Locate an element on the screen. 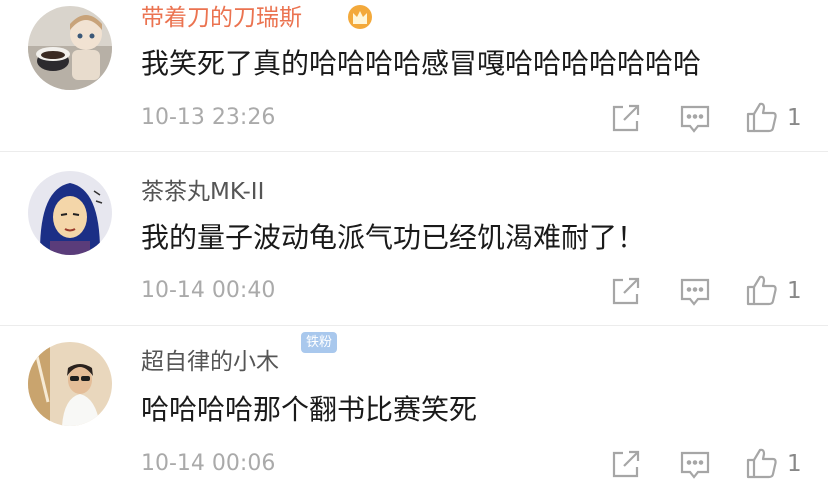  crown-icon is located at coordinates (360, 17).